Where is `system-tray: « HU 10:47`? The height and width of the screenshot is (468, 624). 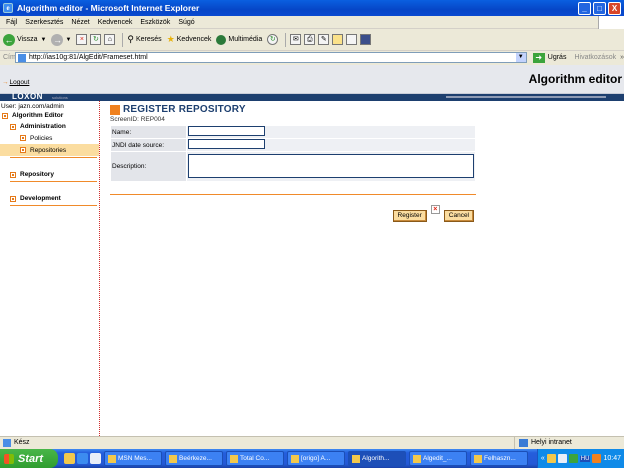
system-tray: « HU 10:47 is located at coordinates (580, 458).